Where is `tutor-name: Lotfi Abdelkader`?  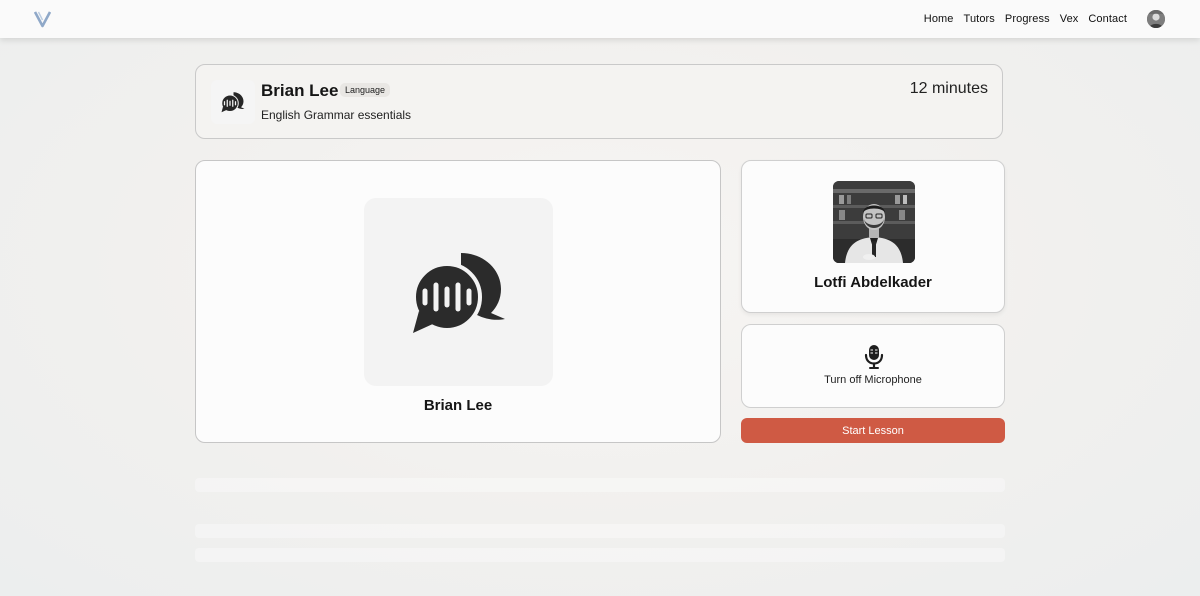 tutor-name: Lotfi Abdelkader is located at coordinates (873, 282).